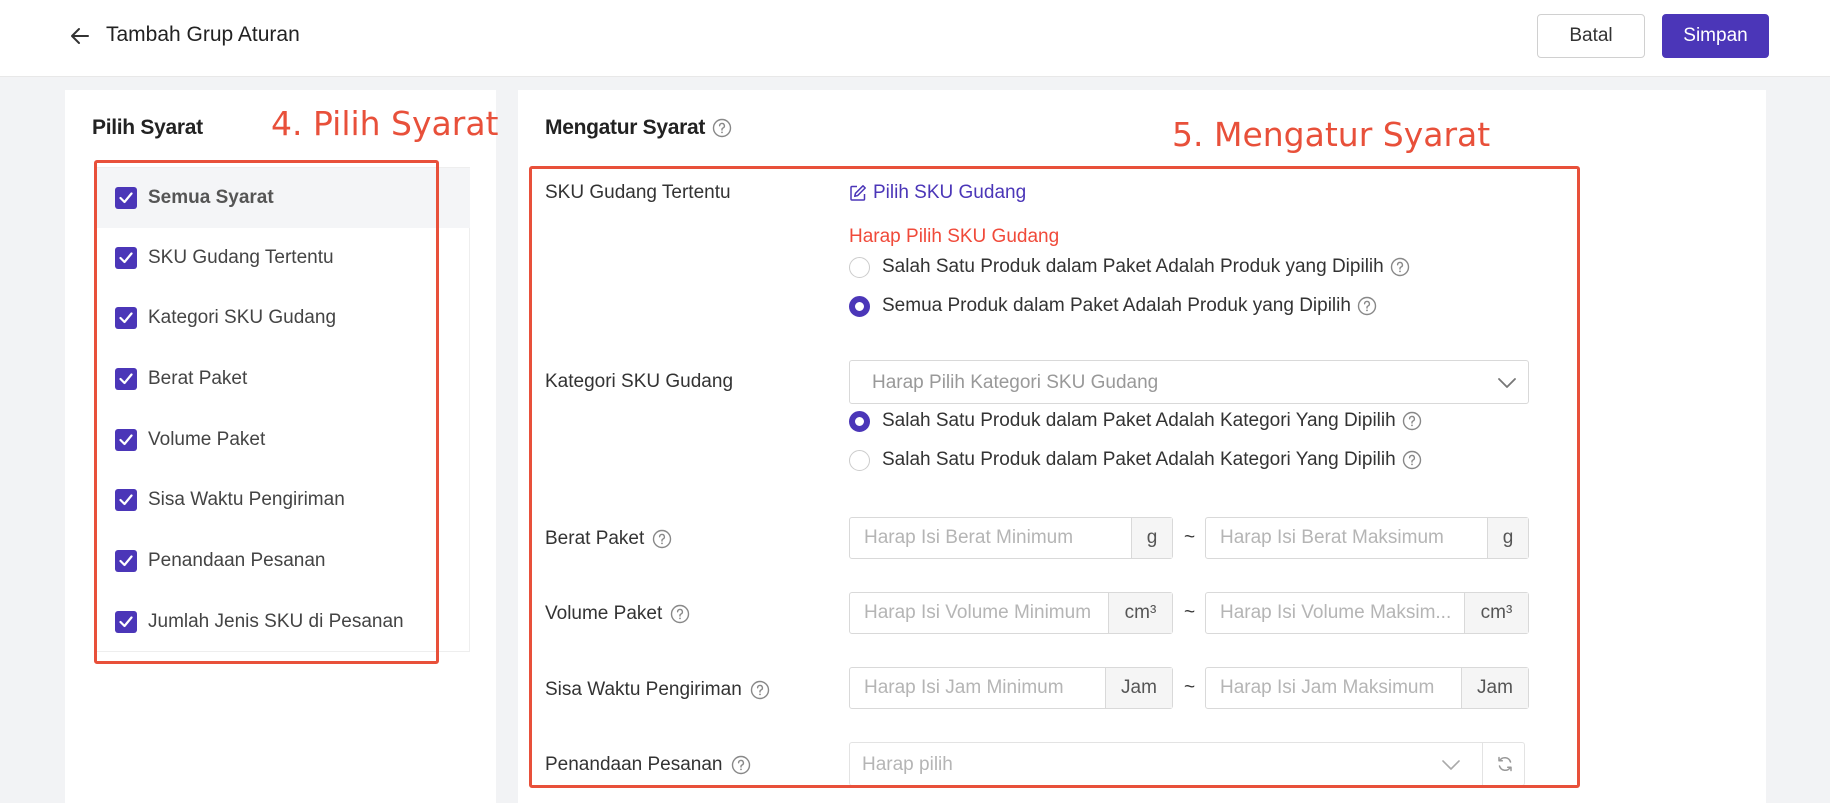 The height and width of the screenshot is (803, 1830). Describe the element at coordinates (954, 236) in the screenshot. I see `sku-error-message: Harap Pilih SKU Gudang` at that location.